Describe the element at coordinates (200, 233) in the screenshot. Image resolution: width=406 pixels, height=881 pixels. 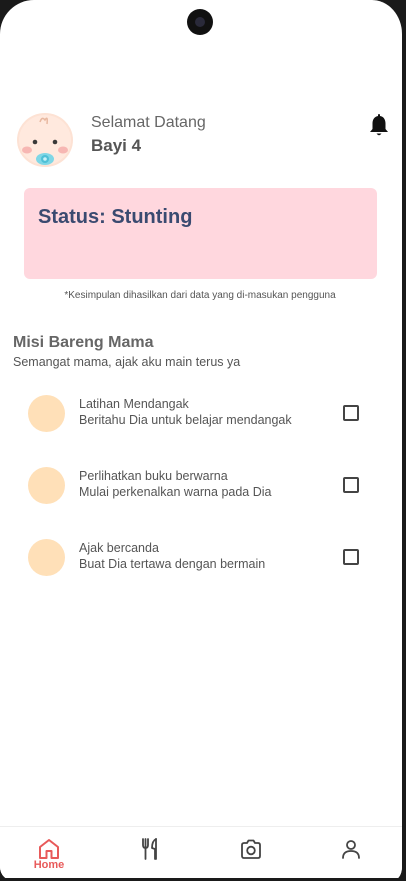
I see `status-card: Status: Stunting` at that location.